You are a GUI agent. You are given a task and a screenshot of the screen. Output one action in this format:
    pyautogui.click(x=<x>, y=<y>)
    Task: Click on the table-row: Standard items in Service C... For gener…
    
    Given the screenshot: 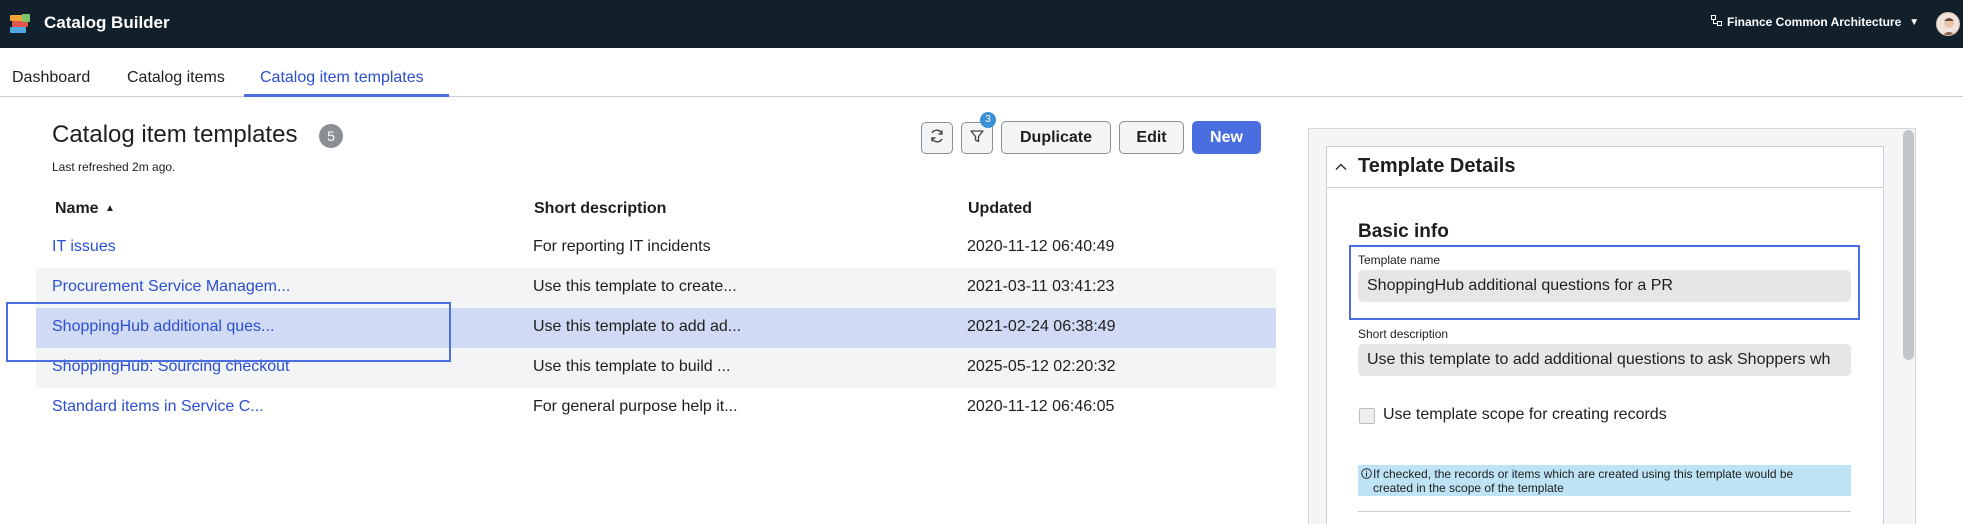 What is the action you would take?
    pyautogui.click(x=656, y=408)
    